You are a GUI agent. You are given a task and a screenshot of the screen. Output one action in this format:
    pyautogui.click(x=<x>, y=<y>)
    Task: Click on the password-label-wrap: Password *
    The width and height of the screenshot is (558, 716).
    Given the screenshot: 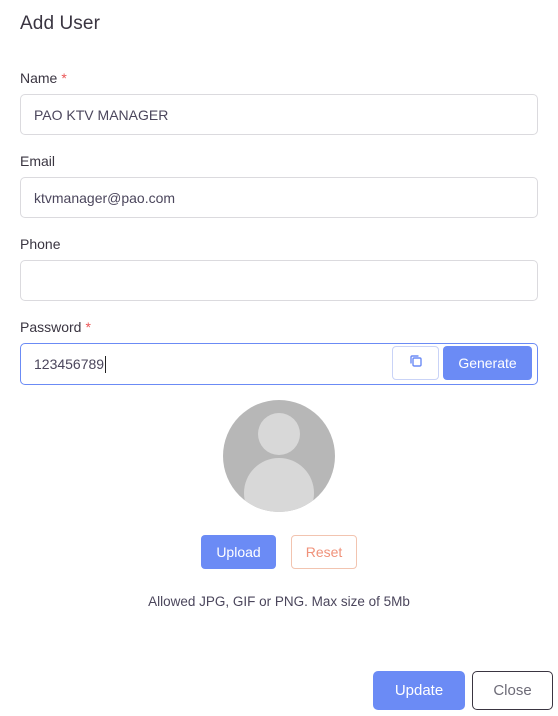 What is the action you would take?
    pyautogui.click(x=55, y=327)
    